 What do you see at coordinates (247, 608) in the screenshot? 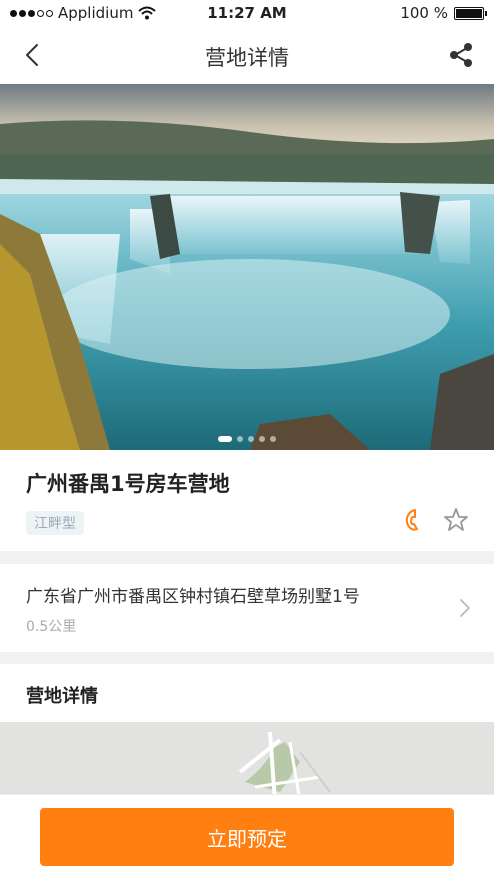
I see `address-row: 广东省广州市番禺区钟村镇石壁草场别墅1号 0.5公里` at bounding box center [247, 608].